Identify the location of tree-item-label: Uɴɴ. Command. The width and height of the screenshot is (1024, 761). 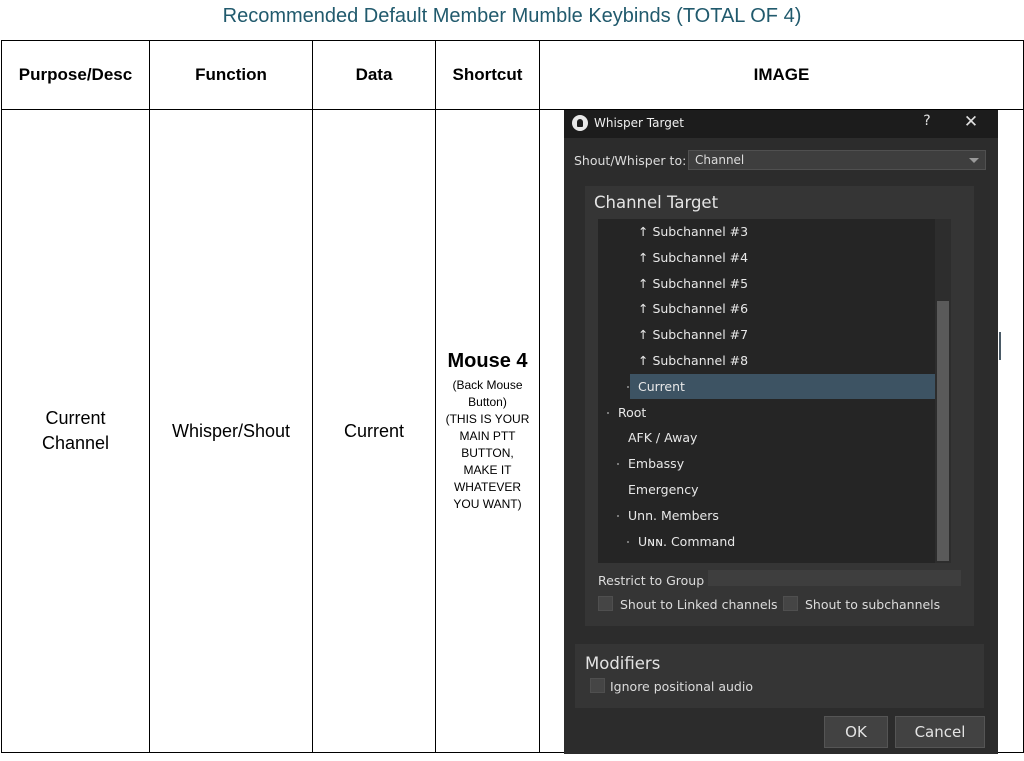
(687, 541).